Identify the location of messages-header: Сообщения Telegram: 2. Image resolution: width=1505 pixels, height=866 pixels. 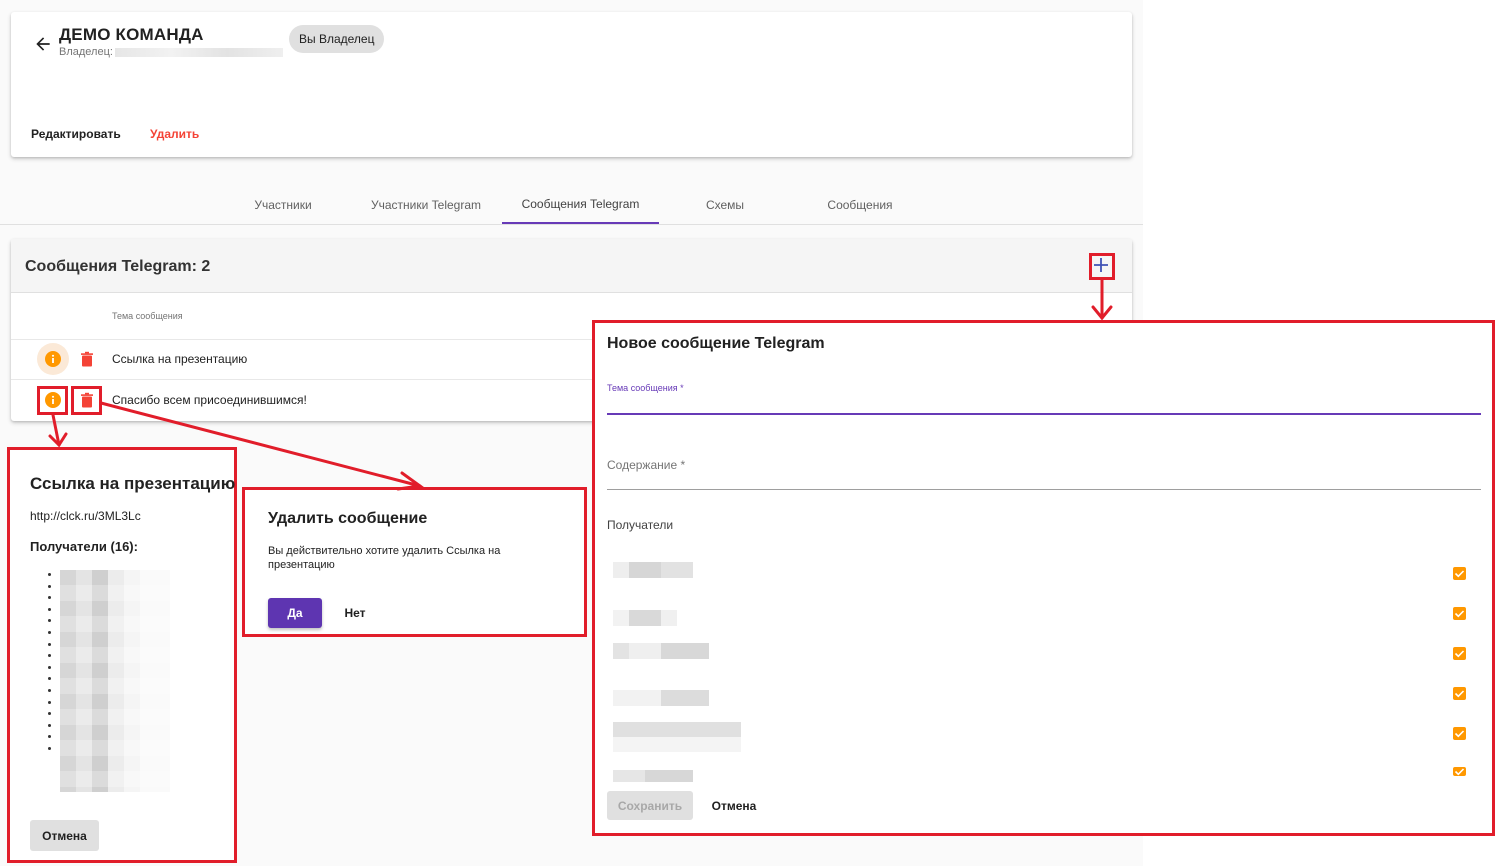
(571, 266).